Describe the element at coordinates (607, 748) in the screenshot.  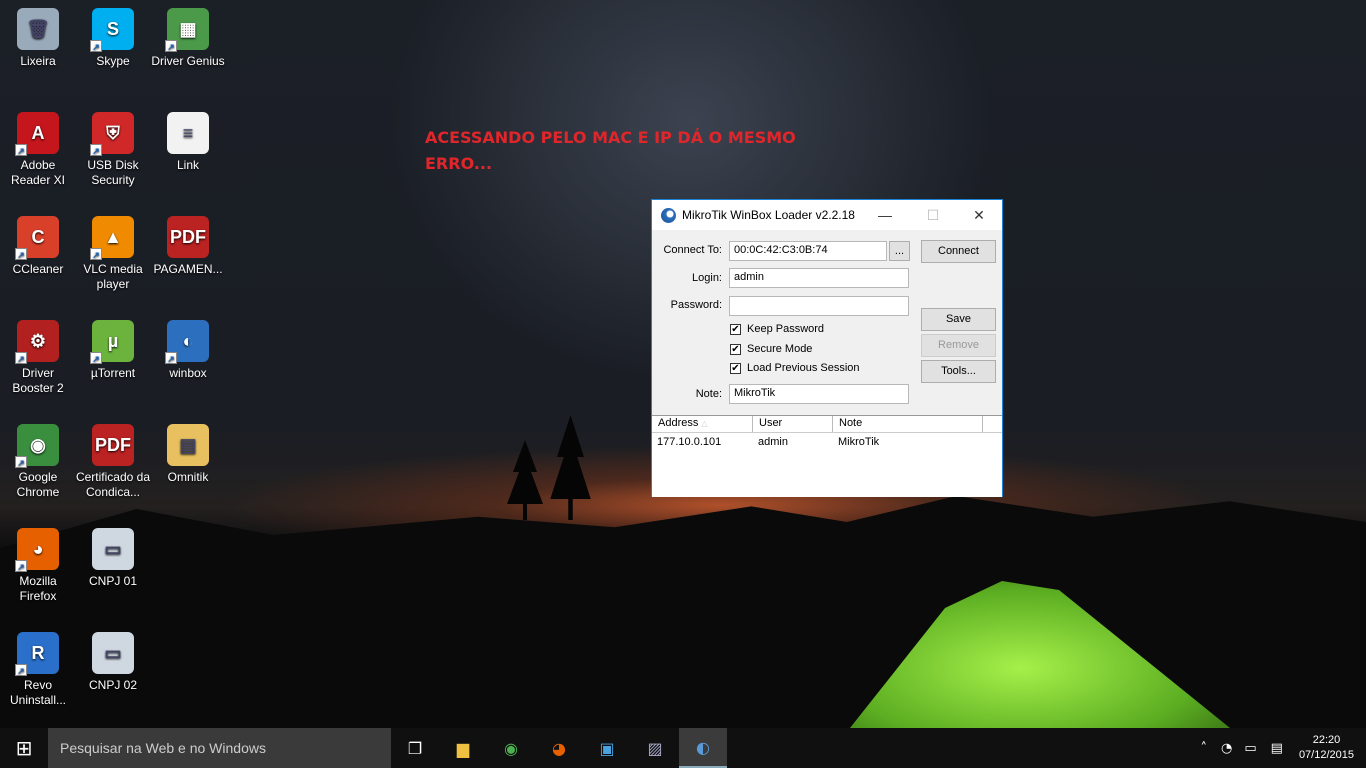
I see `control-panel-taskbar-icon: ▣` at that location.